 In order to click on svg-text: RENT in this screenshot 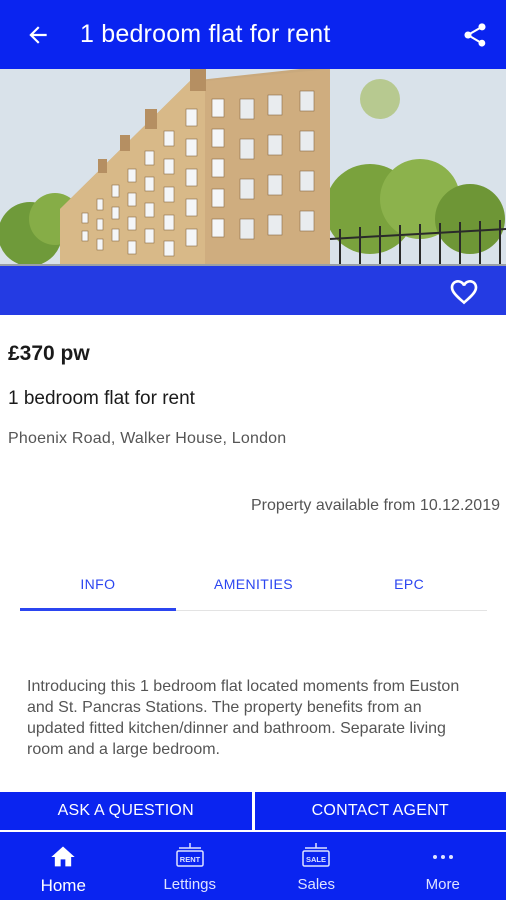, I will do `click(190, 859)`.